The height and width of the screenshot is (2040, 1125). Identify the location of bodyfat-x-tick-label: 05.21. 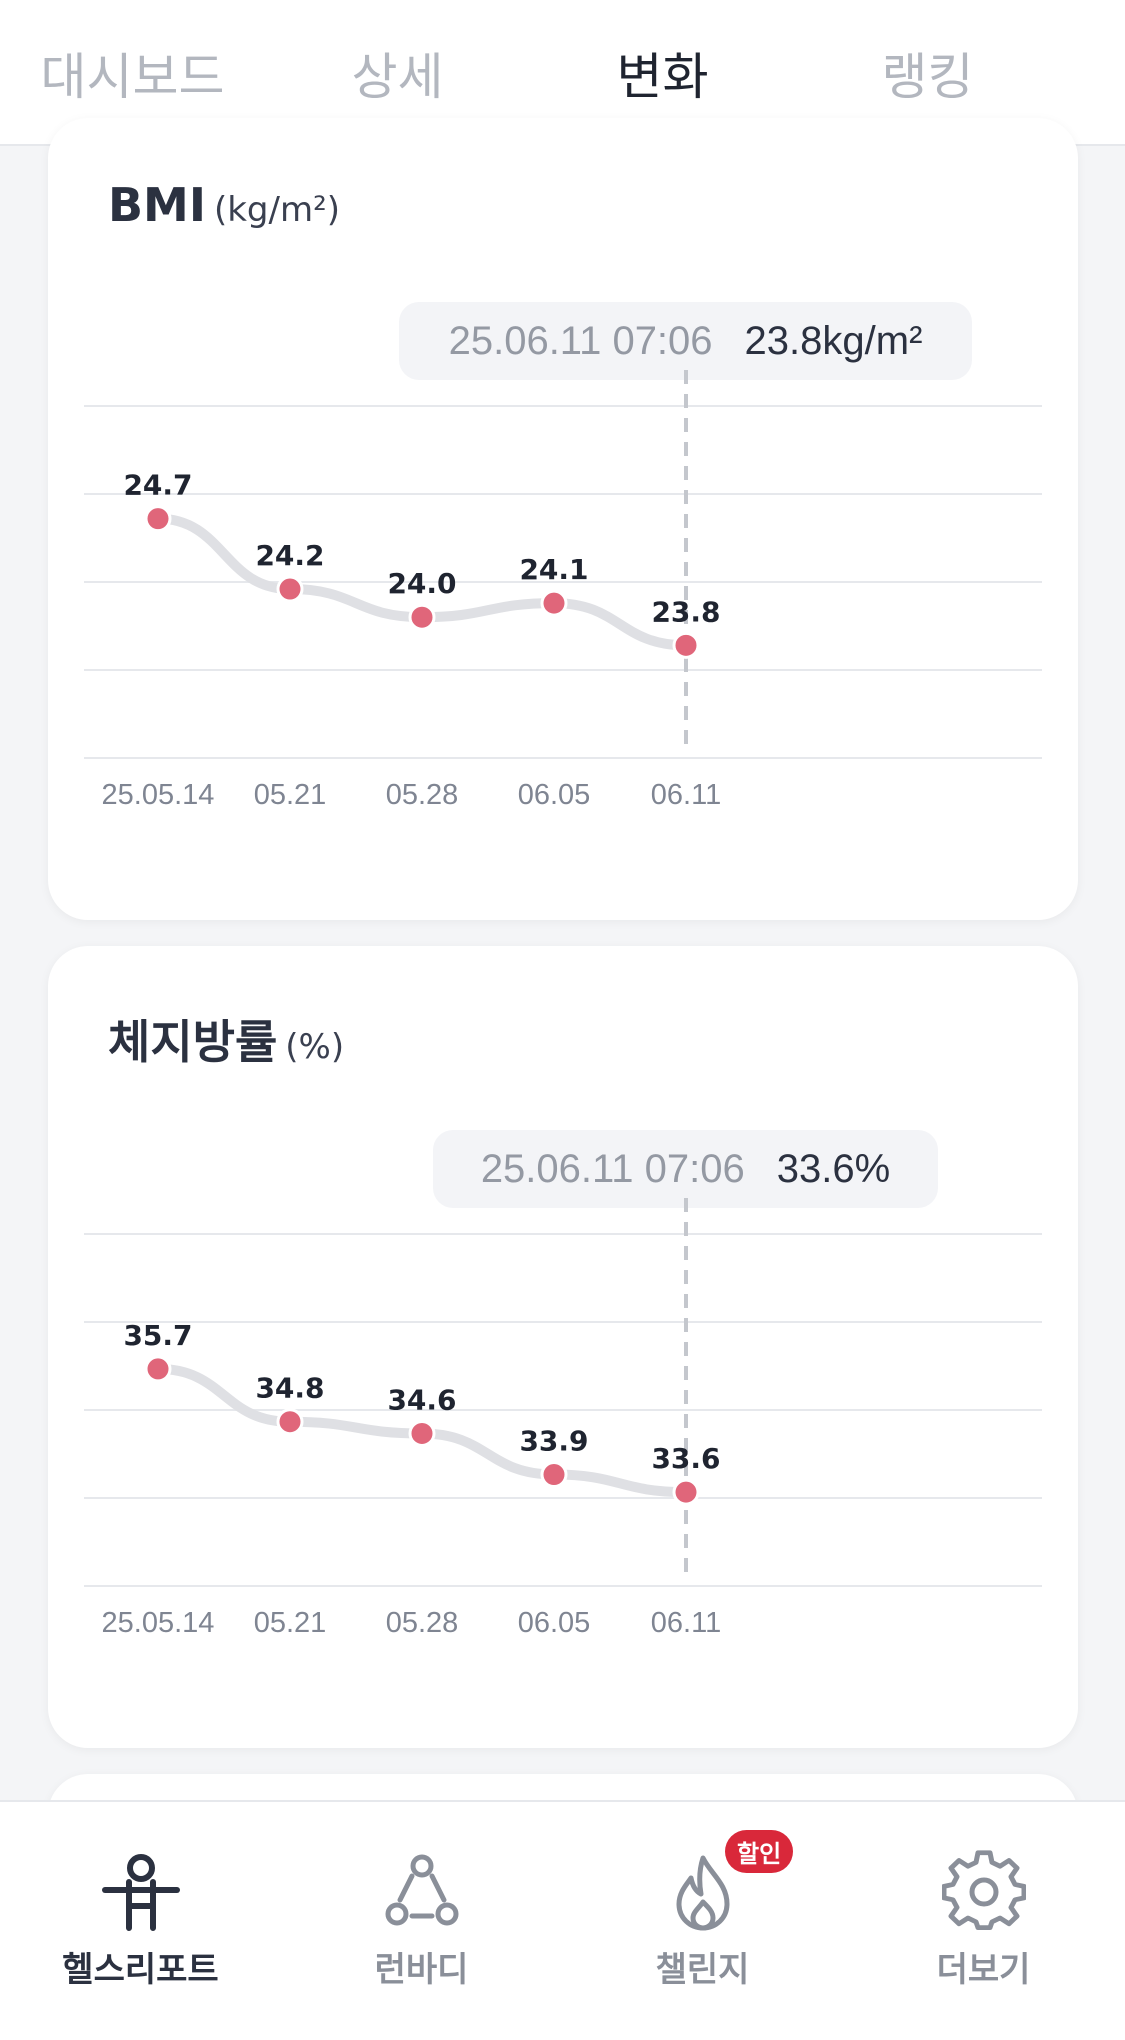
(290, 1623).